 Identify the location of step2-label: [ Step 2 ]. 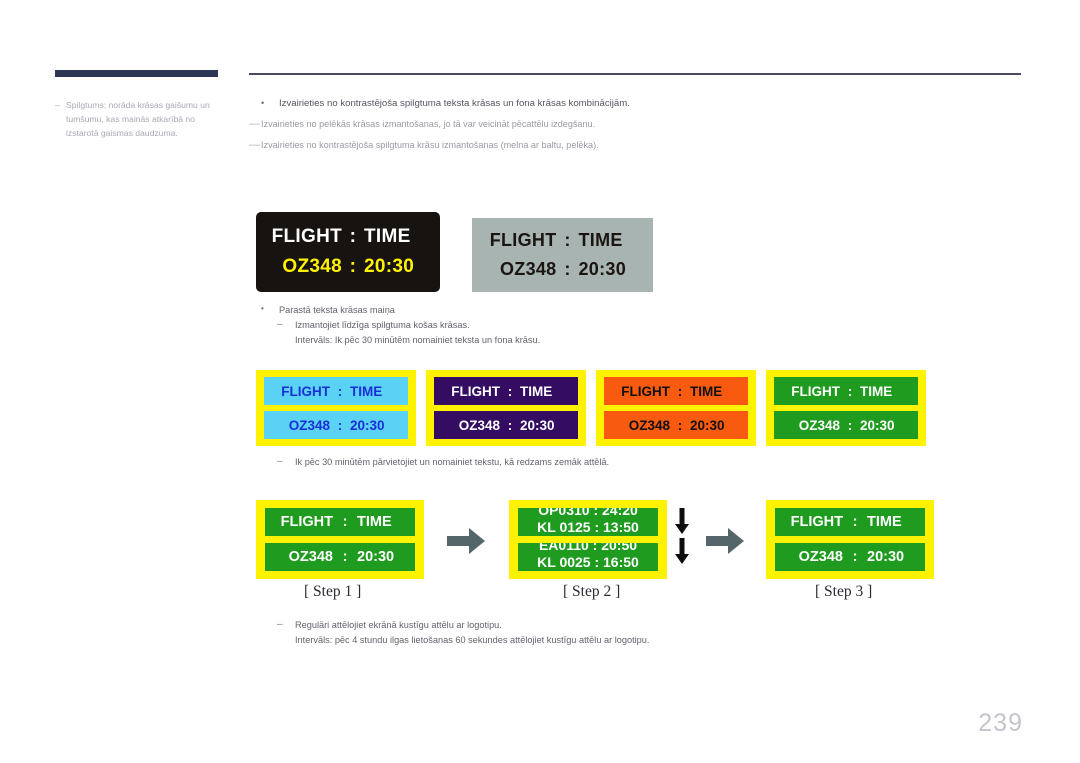
(592, 591).